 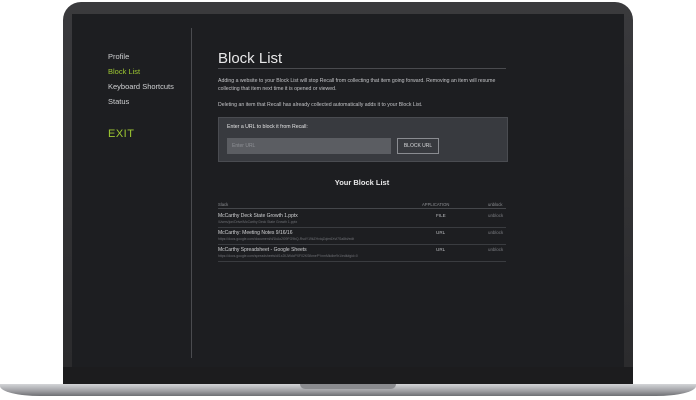 What do you see at coordinates (258, 216) in the screenshot?
I see `row-title: McCarthy Deck State Growth 1.pptx` at bounding box center [258, 216].